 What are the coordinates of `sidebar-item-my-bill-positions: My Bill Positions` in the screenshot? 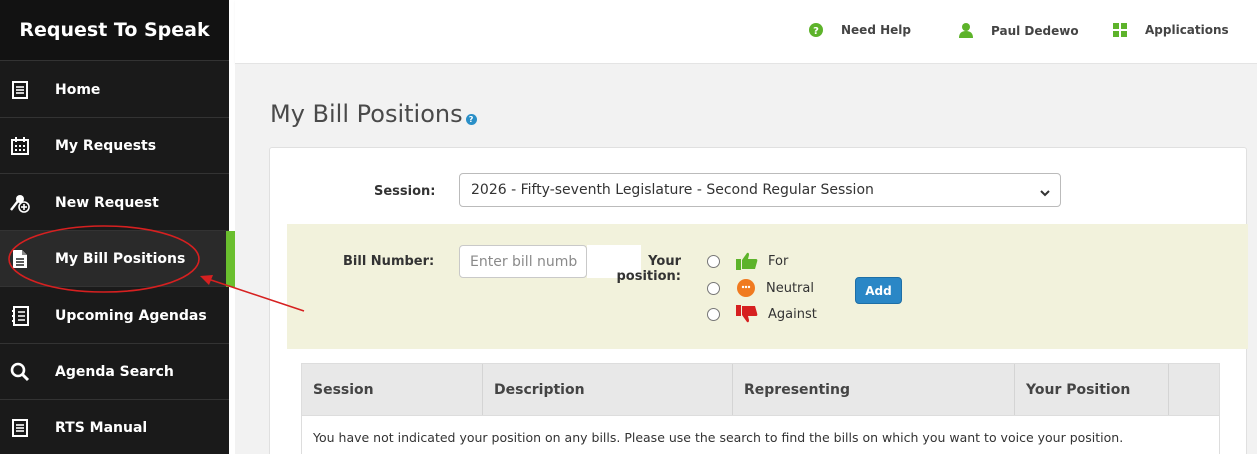 It's located at (117, 259).